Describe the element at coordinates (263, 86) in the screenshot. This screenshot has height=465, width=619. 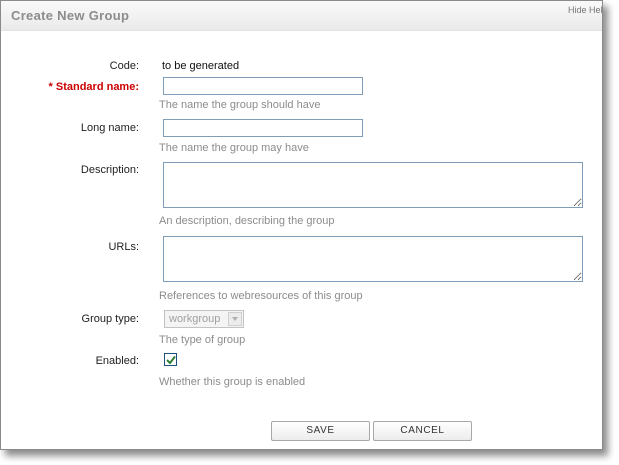
I see `standard-name-input` at that location.